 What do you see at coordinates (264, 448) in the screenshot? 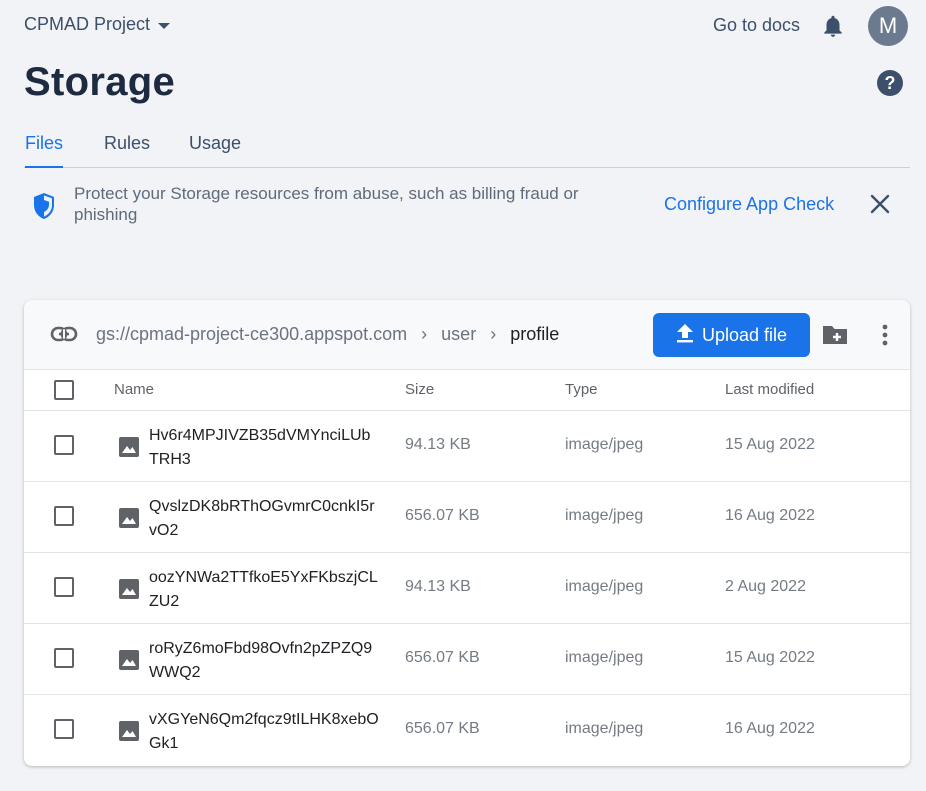
I see `file-name: Hv6r4MPJIVZB35dVMYnciLUbTRH3` at bounding box center [264, 448].